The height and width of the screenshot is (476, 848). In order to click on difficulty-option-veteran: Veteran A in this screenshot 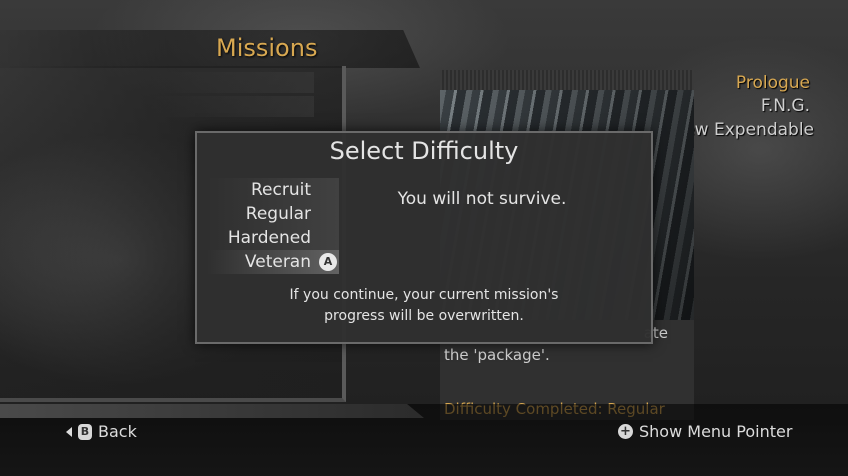, I will do `click(273, 262)`.